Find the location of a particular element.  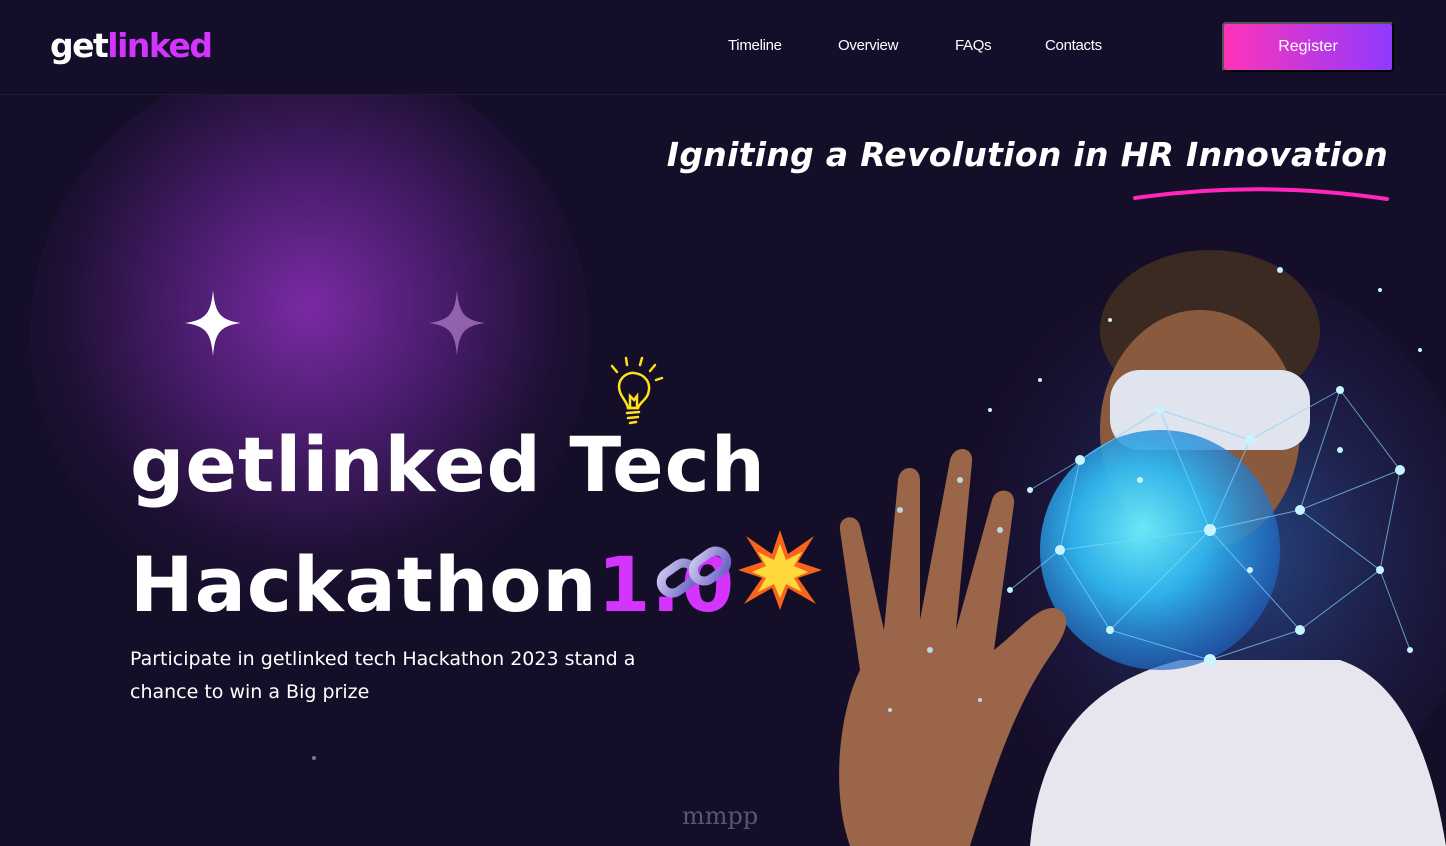

watermark: mmpp is located at coordinates (720, 816).